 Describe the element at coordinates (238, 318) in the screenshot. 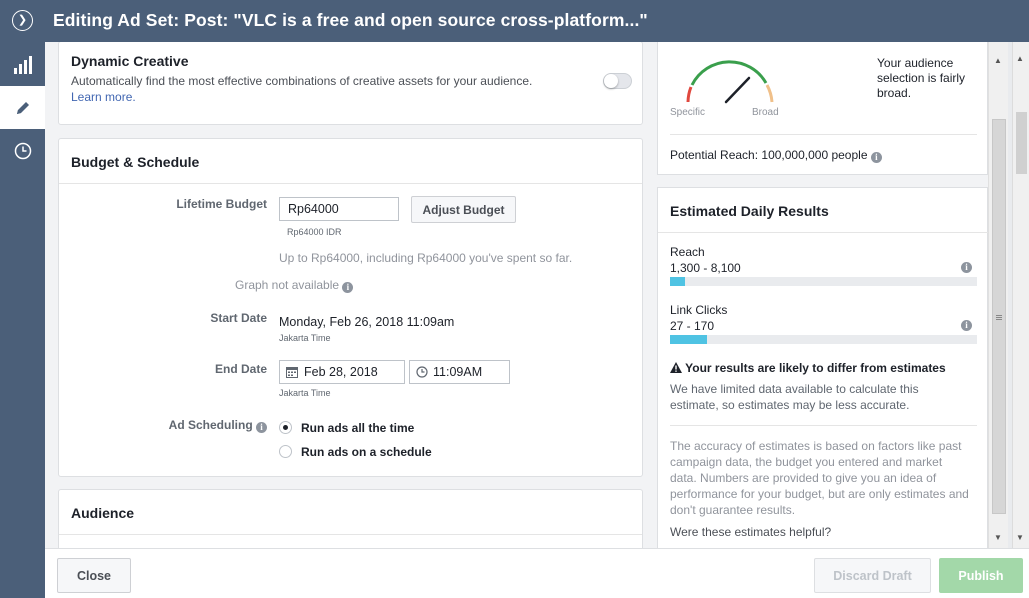

I see `start-date-label: Start Date` at that location.